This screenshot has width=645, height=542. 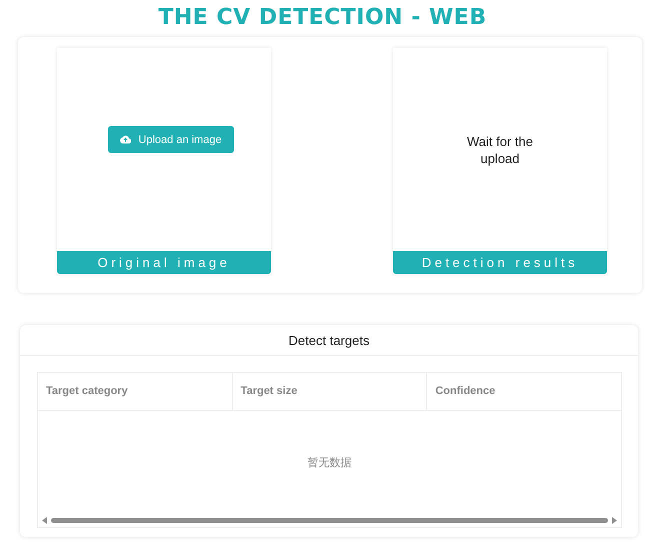 I want to click on column-header: Target category, so click(x=135, y=391).